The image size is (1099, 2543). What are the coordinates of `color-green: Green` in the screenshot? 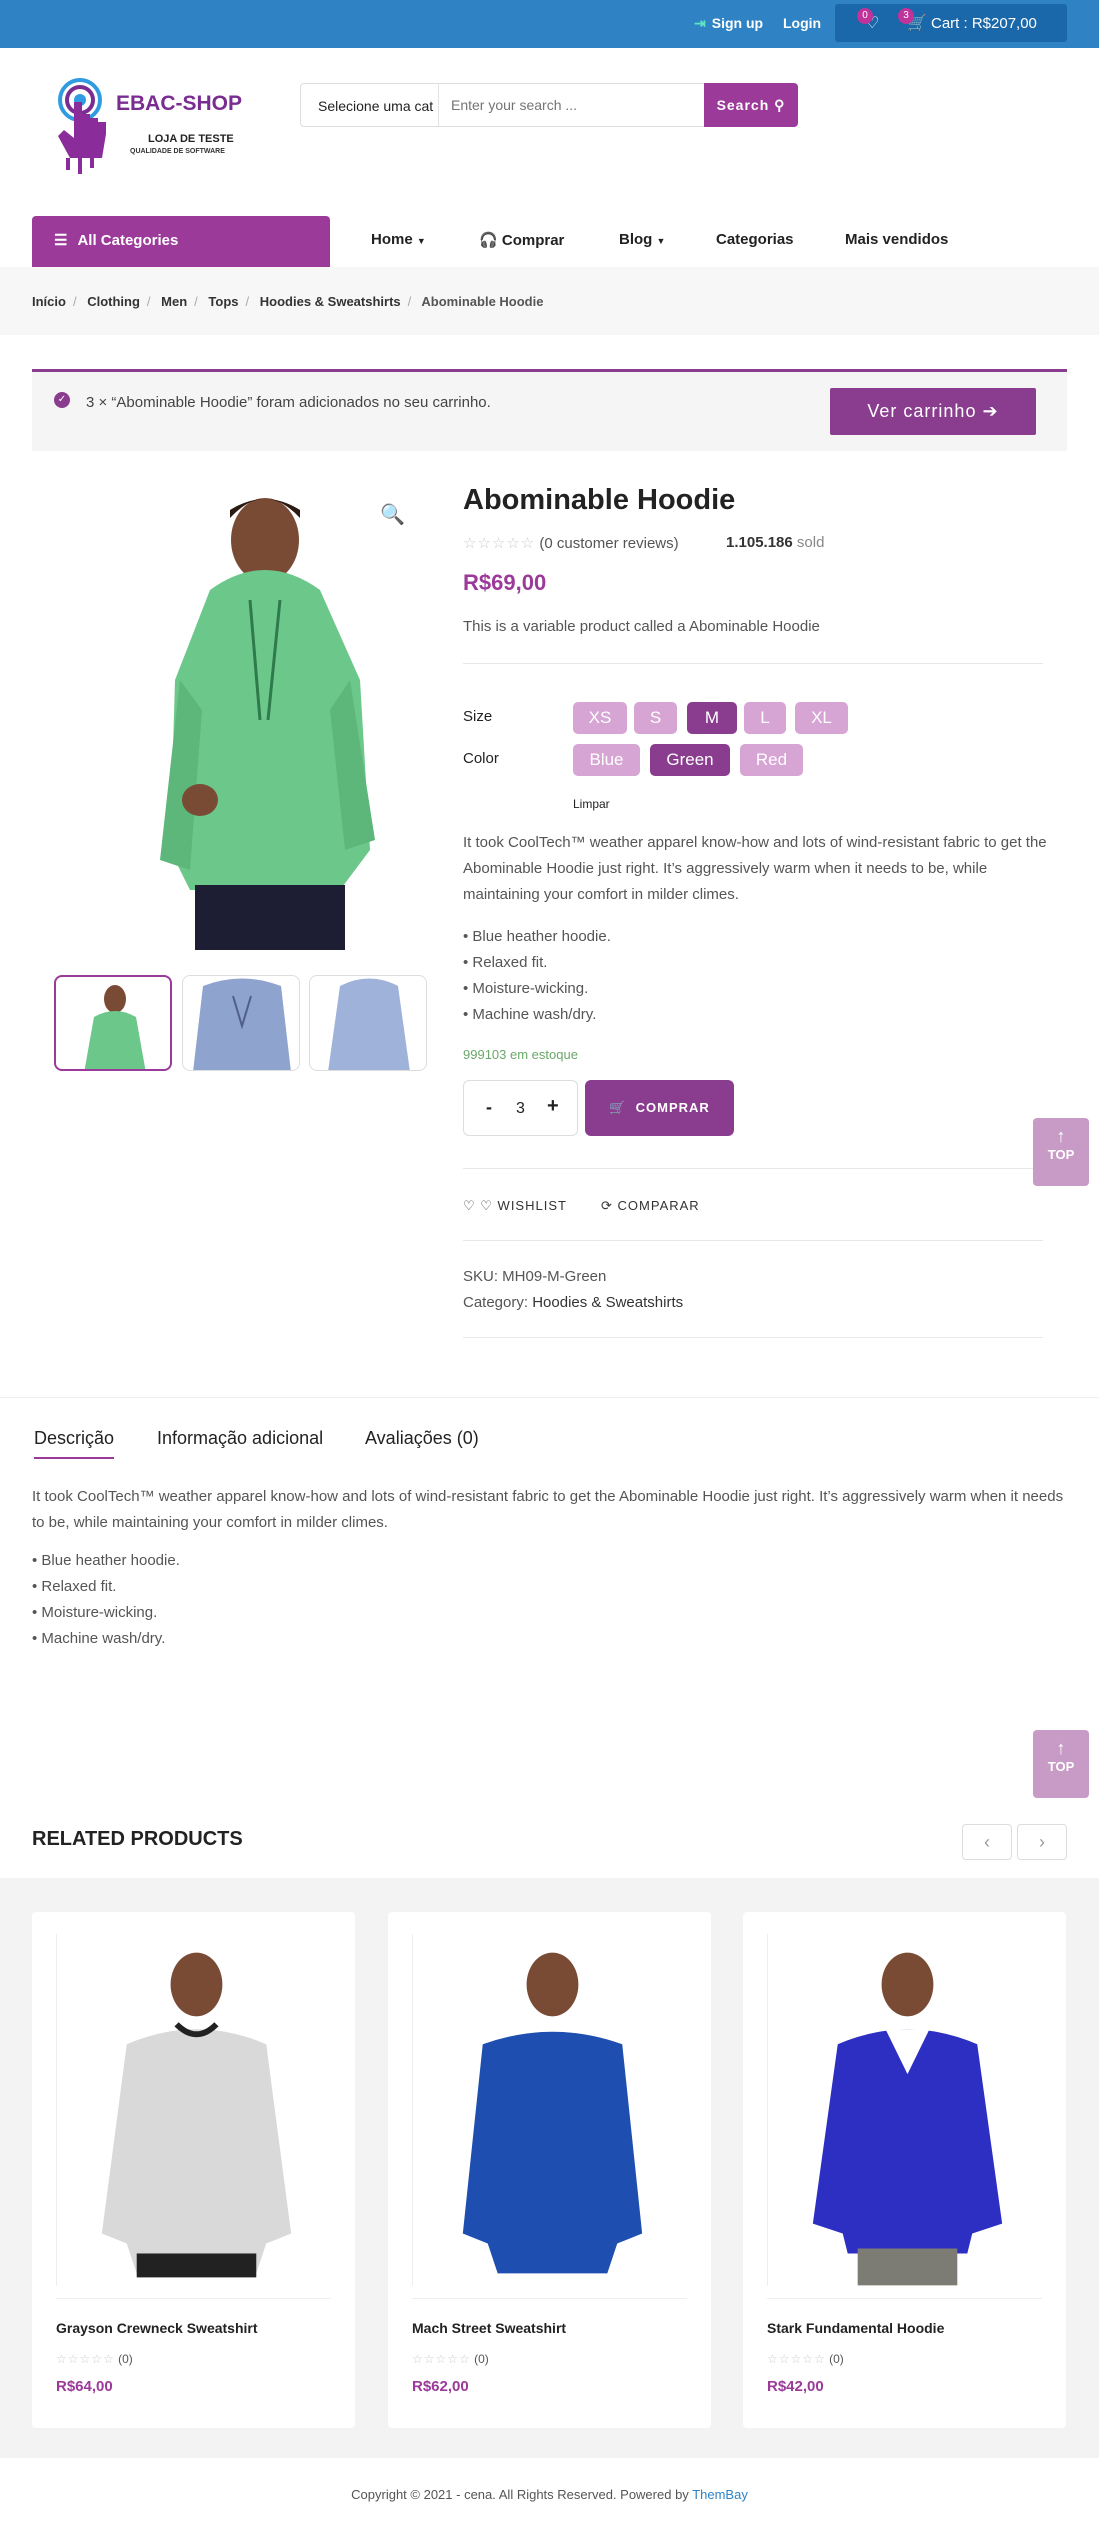 It's located at (690, 760).